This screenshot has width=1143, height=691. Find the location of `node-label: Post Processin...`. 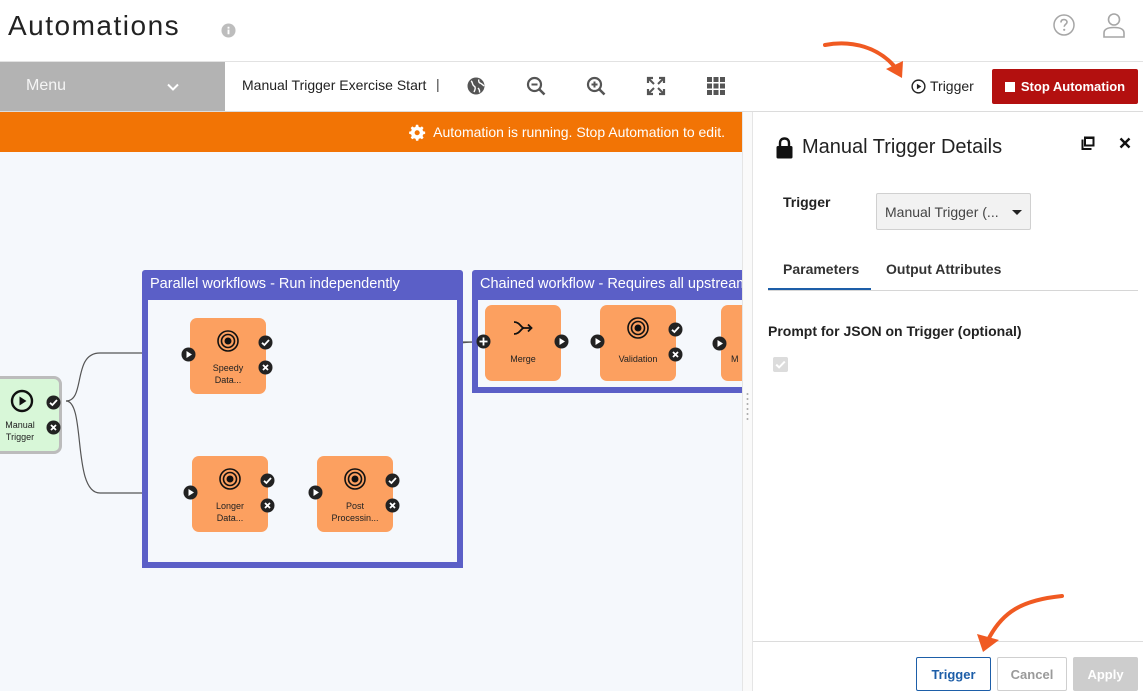

node-label: Post Processin... is located at coordinates (355, 512).